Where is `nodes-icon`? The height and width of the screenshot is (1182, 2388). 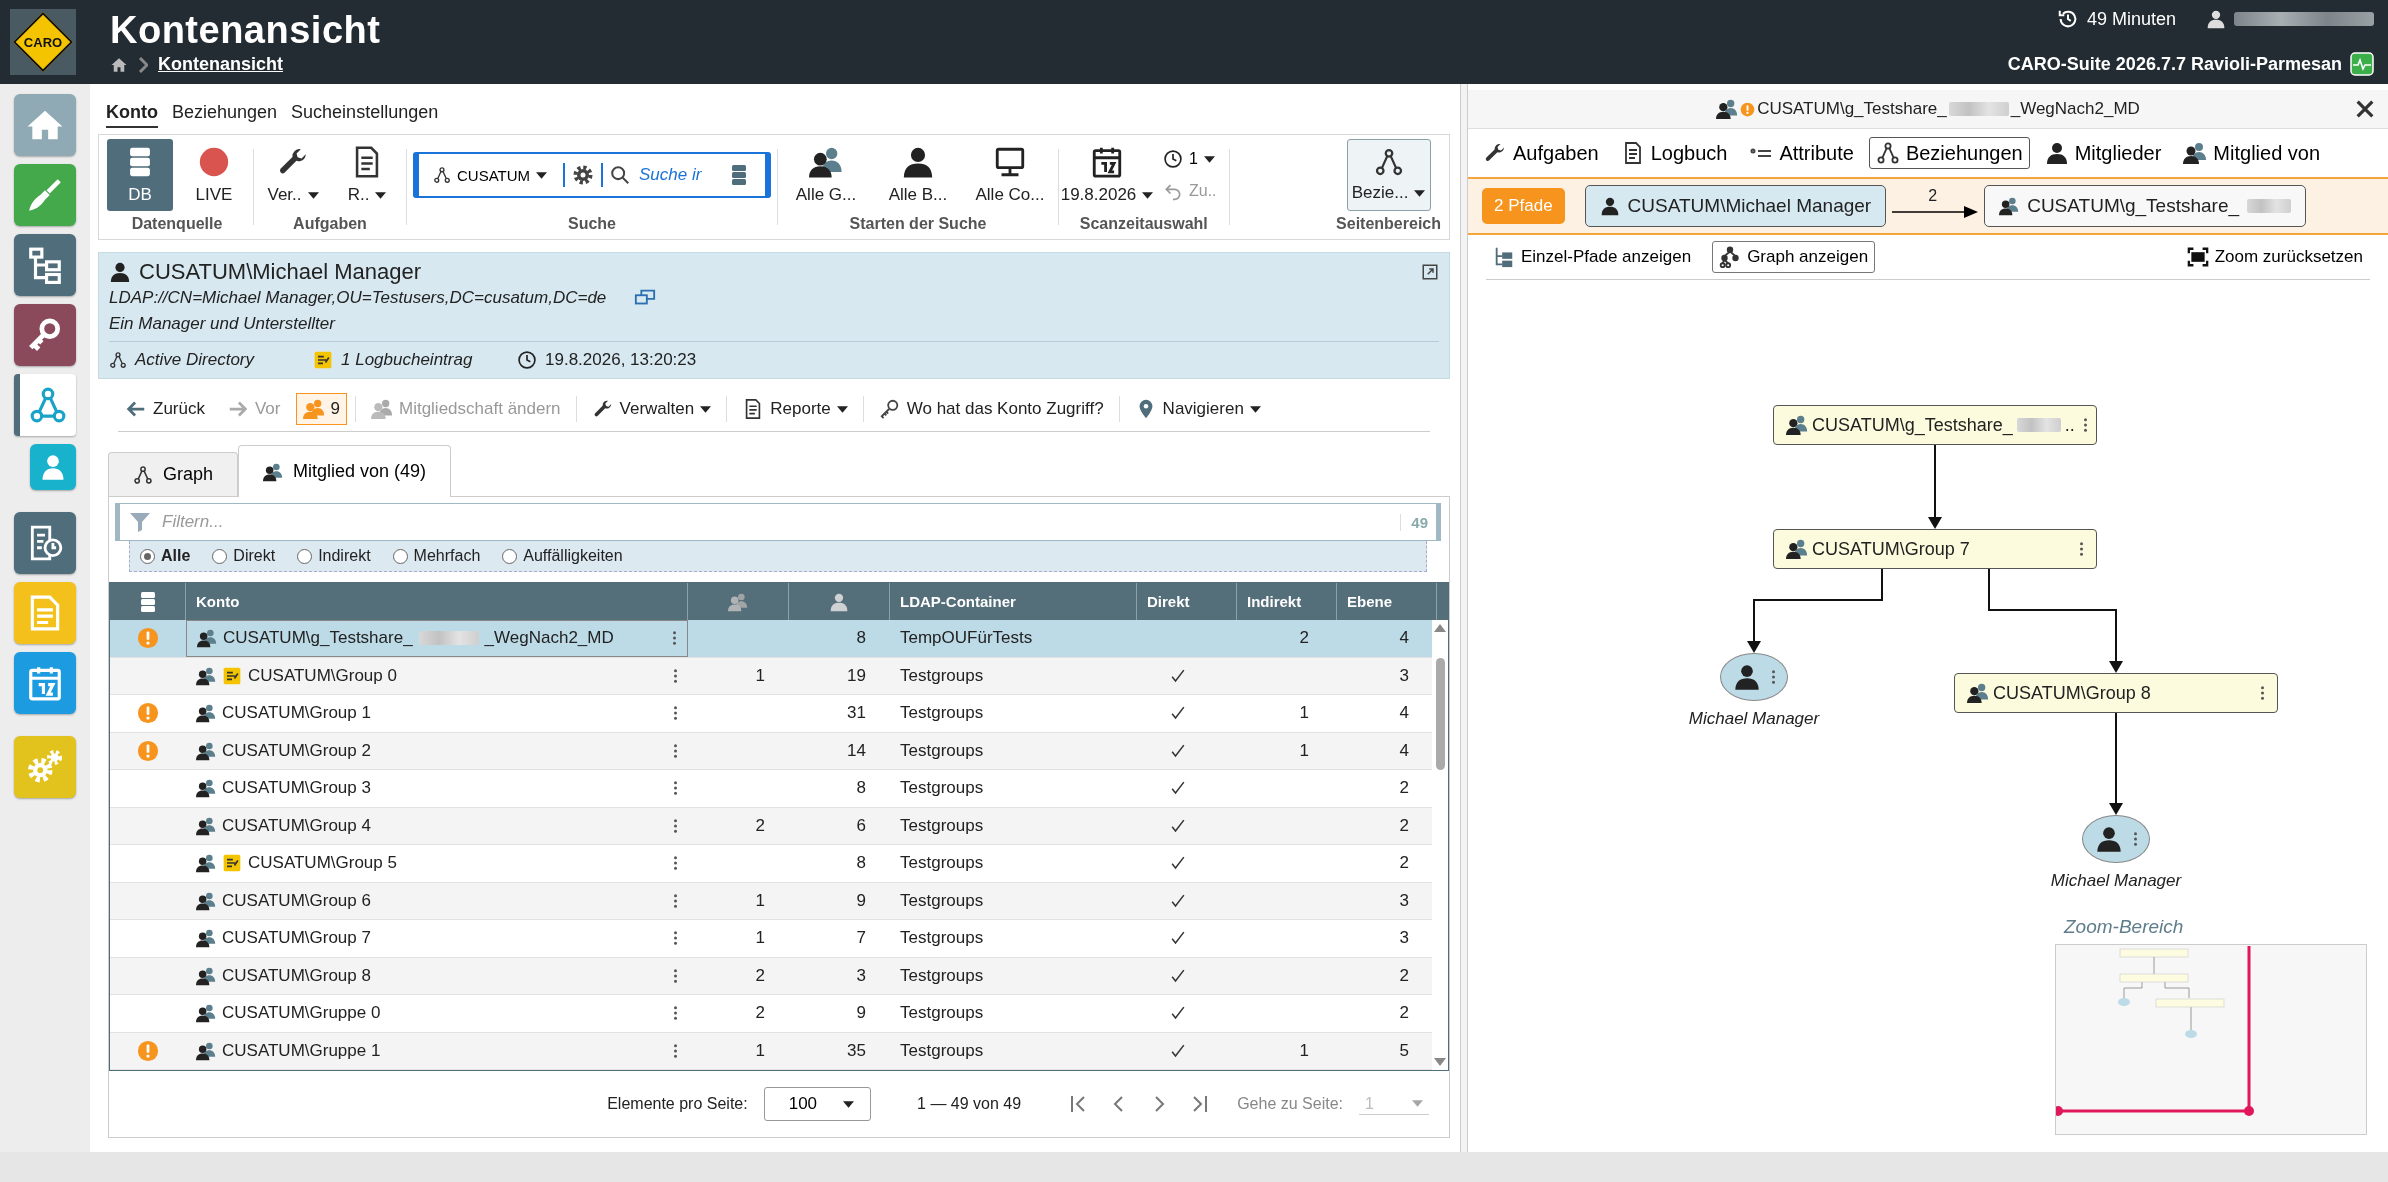 nodes-icon is located at coordinates (118, 360).